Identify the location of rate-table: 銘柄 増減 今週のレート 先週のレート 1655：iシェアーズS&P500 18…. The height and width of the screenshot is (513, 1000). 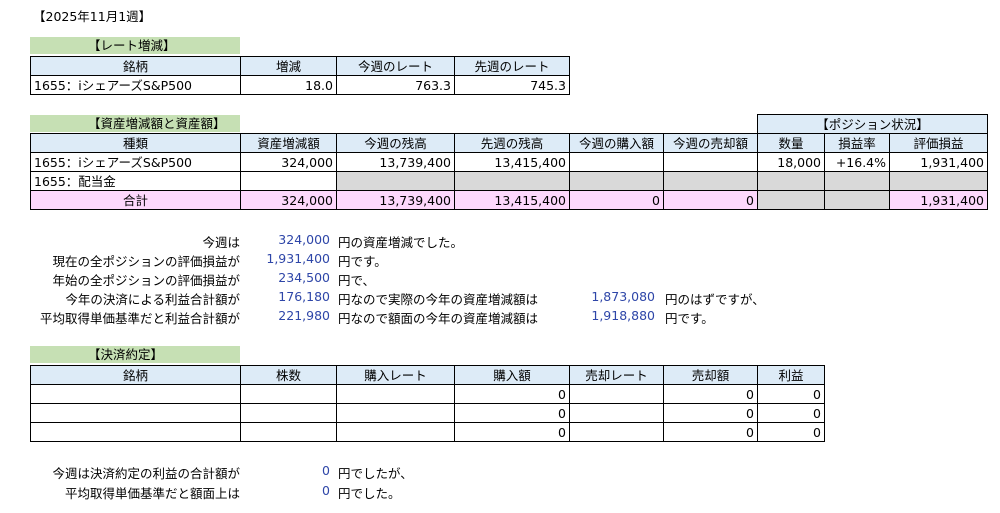
(300, 75).